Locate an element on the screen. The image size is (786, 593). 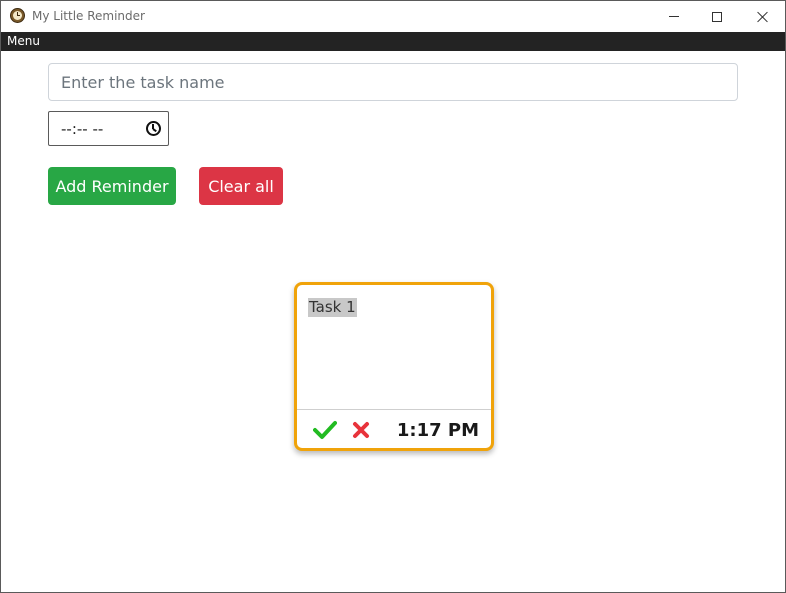
maximize-icon is located at coordinates (717, 16).